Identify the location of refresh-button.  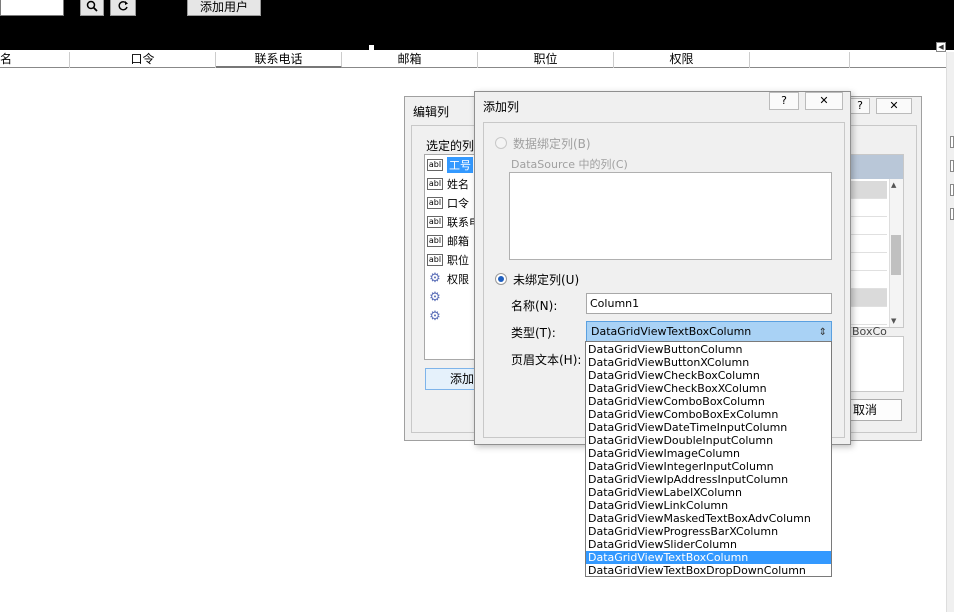
(123, 8).